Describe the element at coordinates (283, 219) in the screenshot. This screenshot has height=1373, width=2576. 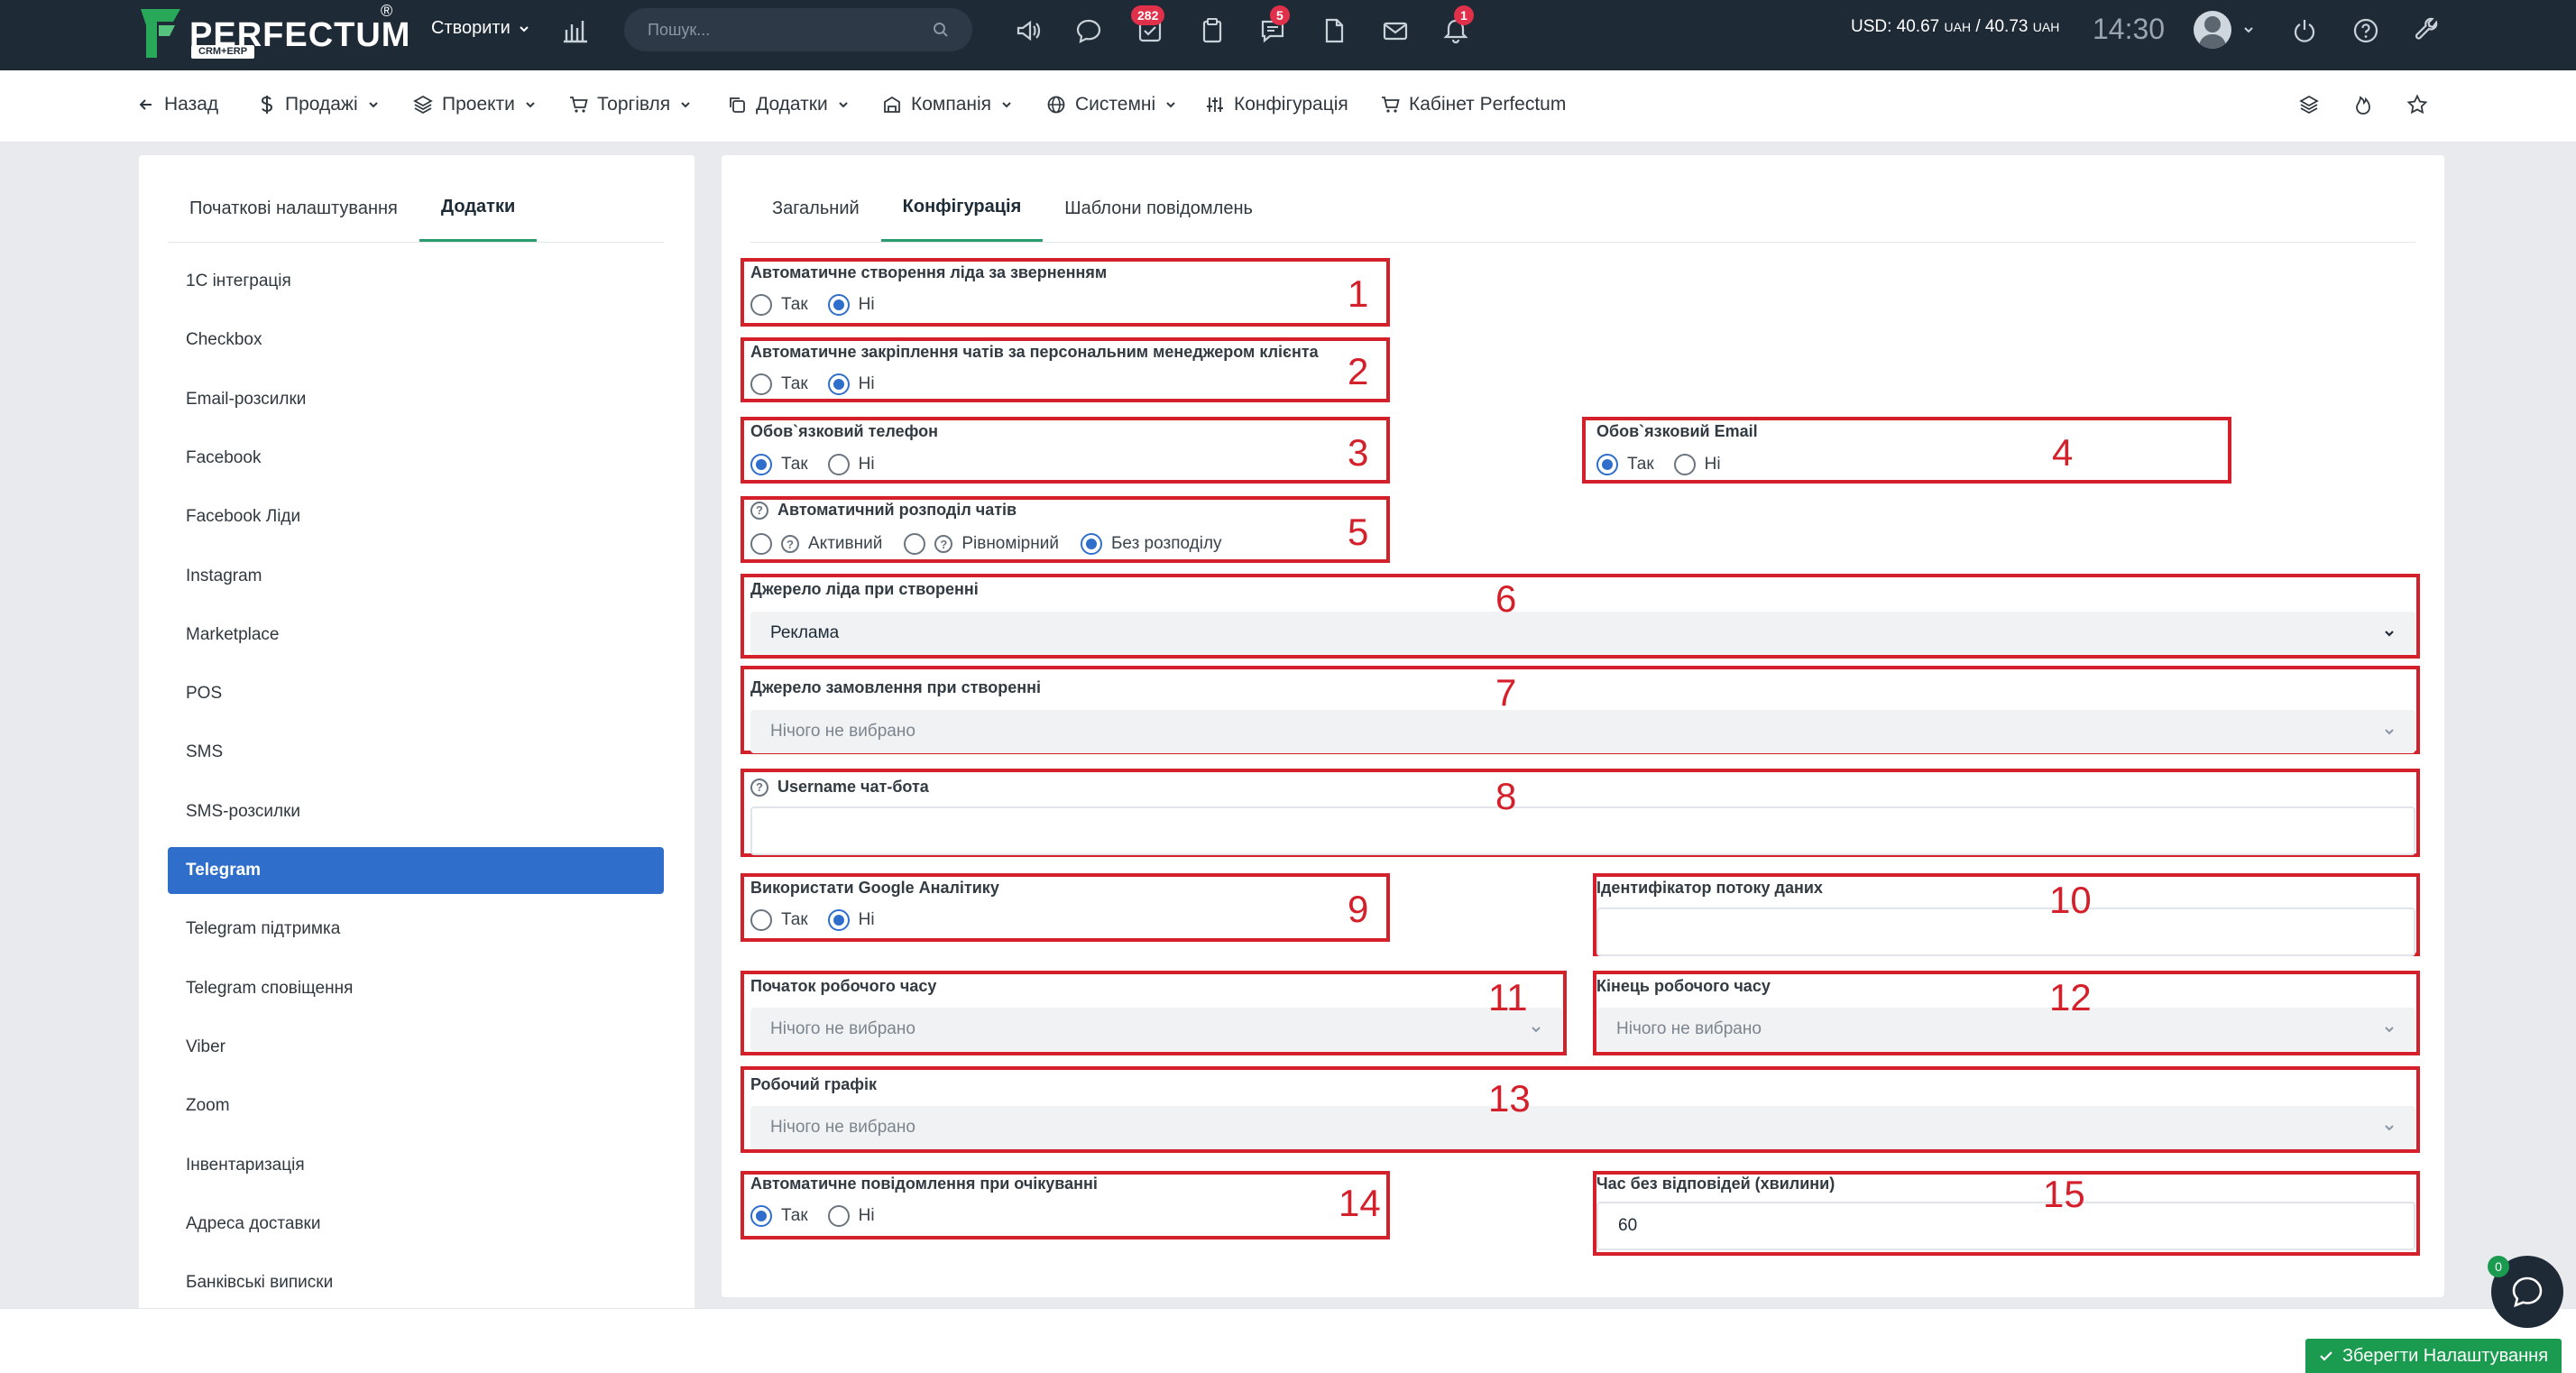
I see `tab-initial-settings: Початкові налаштування` at that location.